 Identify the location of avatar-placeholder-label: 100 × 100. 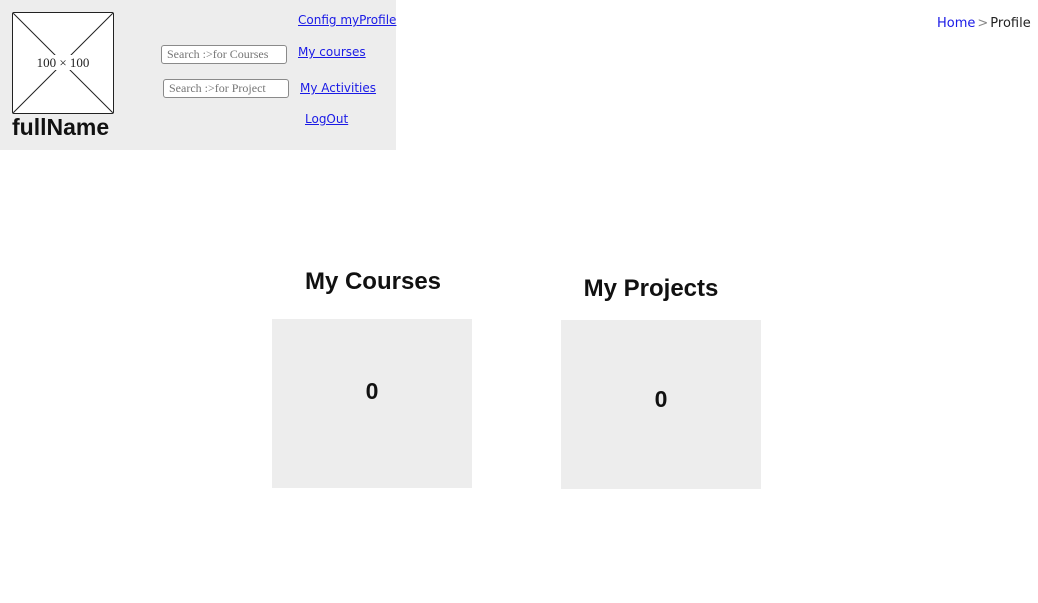
(63, 62).